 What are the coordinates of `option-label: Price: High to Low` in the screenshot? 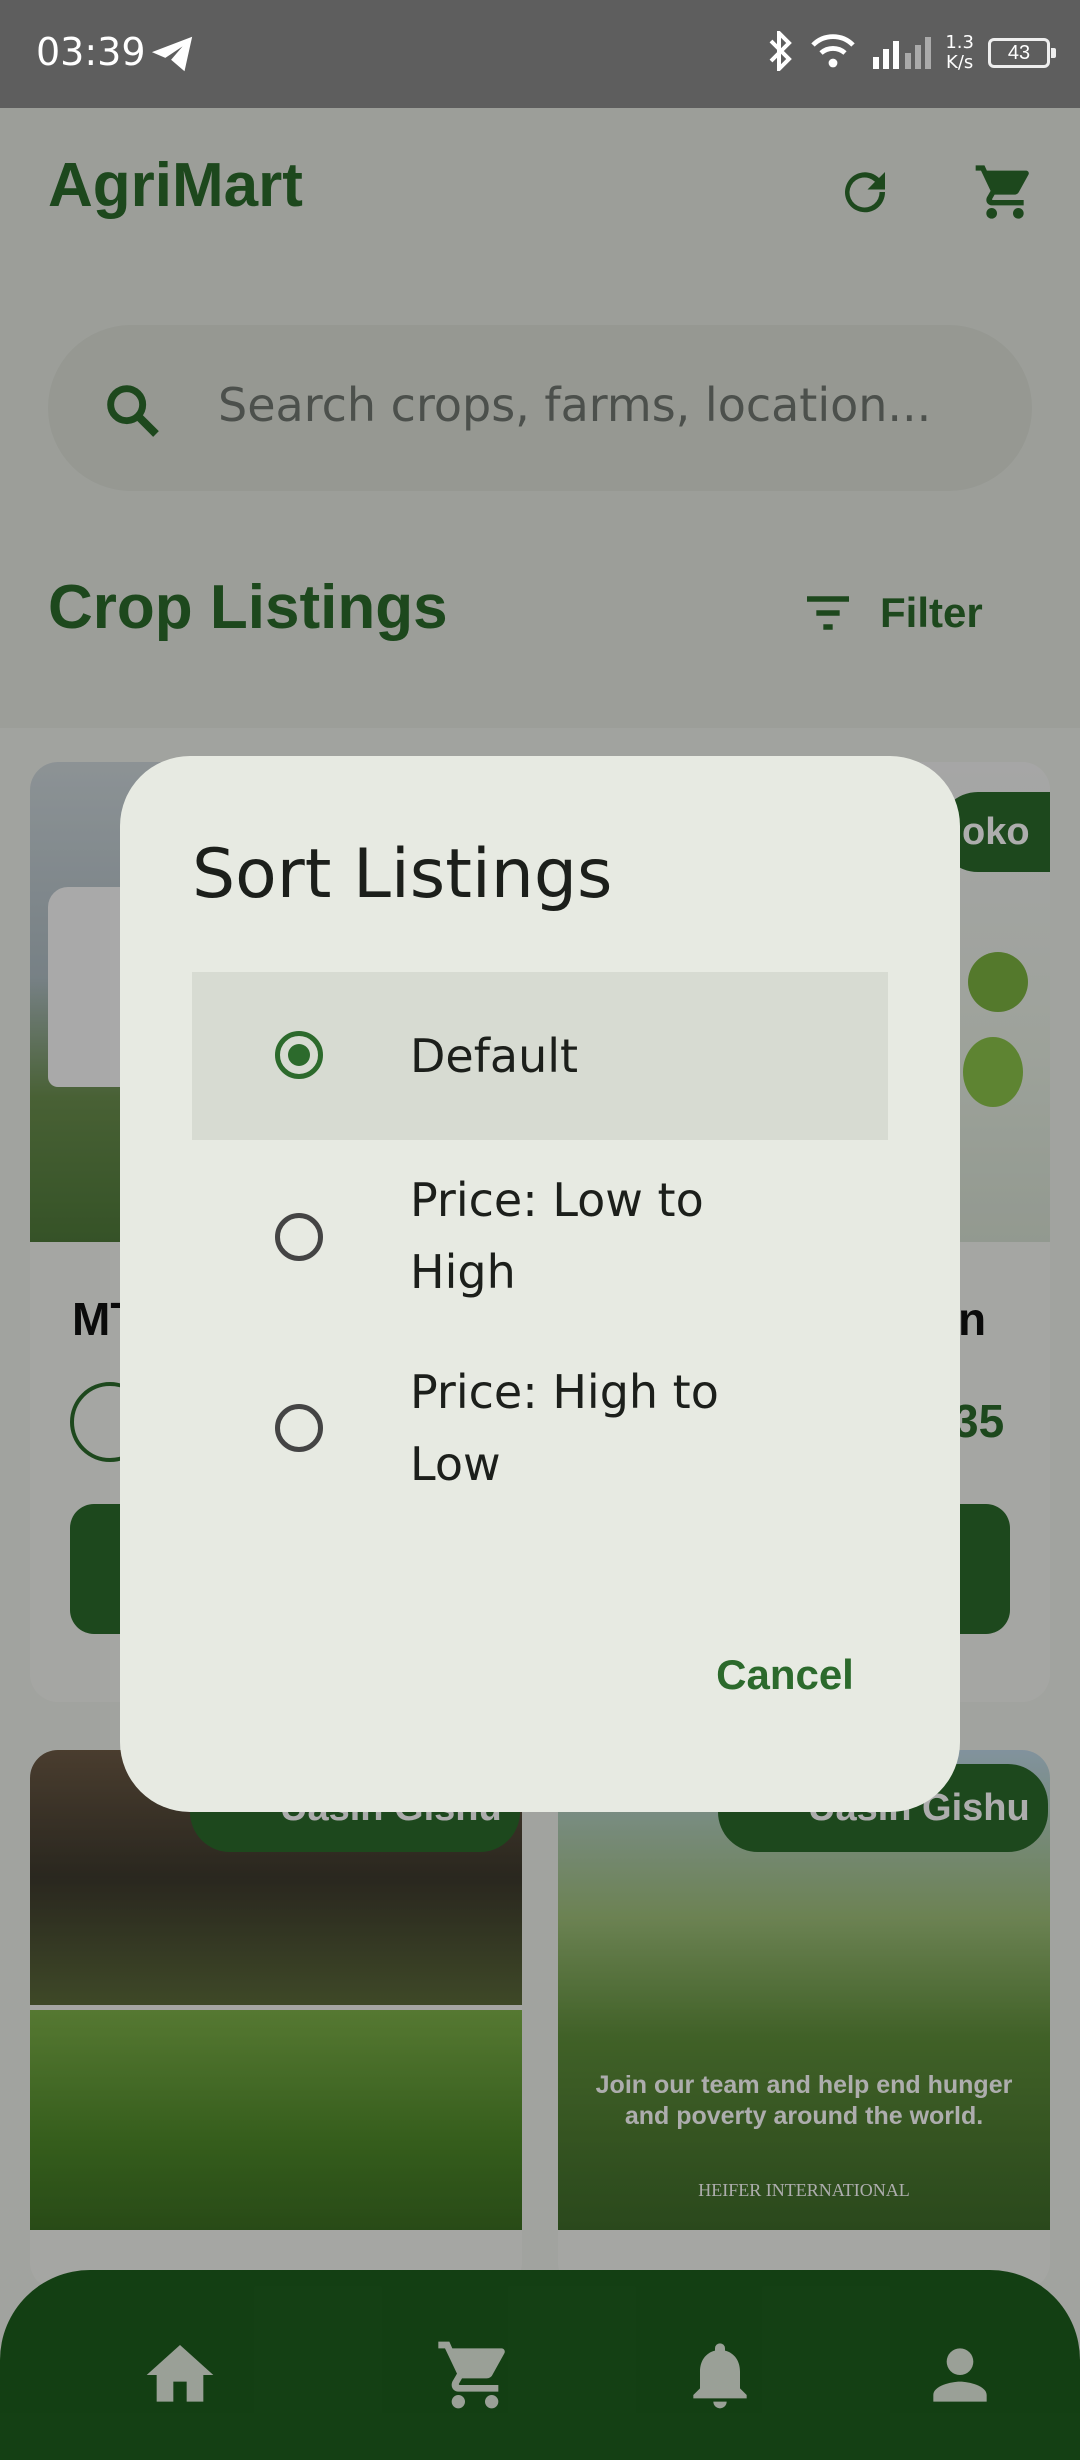 It's located at (564, 1428).